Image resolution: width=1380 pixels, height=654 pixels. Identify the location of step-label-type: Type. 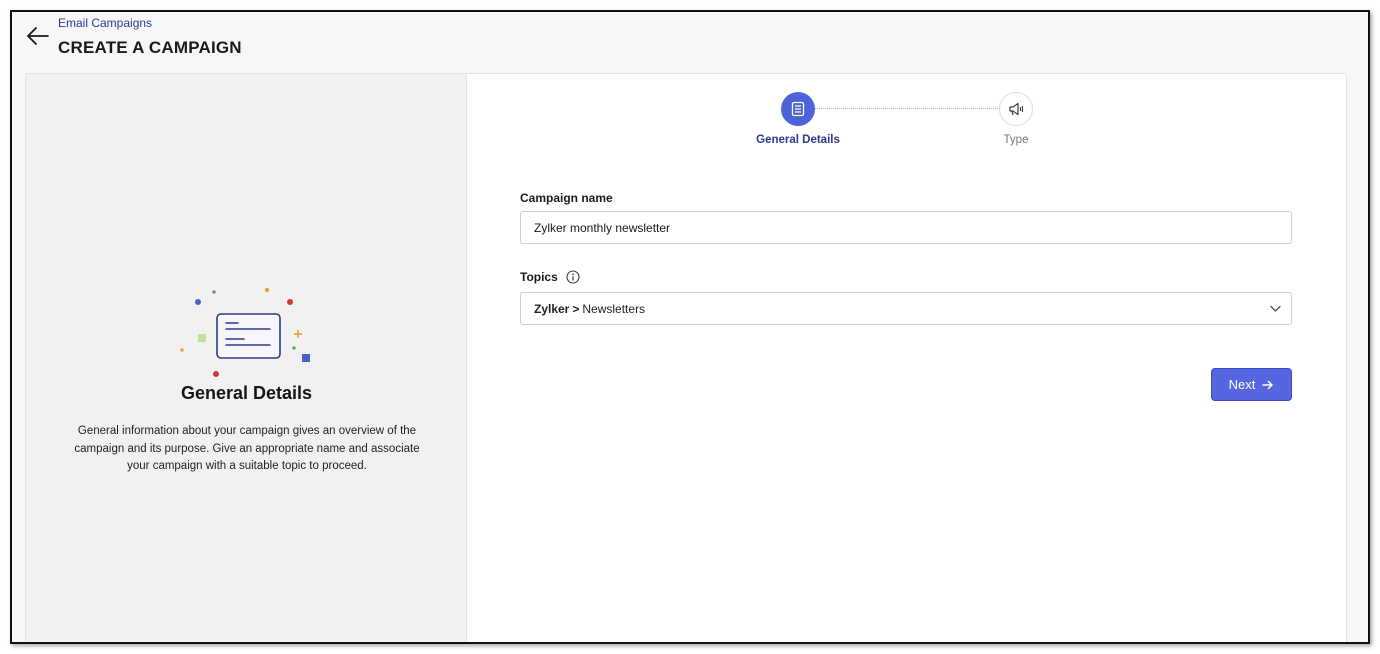
(1016, 140).